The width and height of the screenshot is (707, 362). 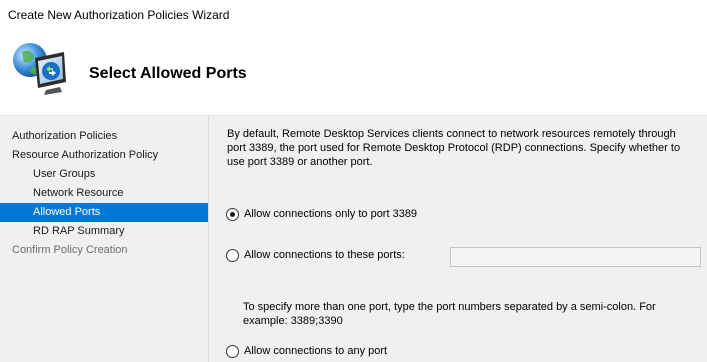 What do you see at coordinates (119, 15) in the screenshot?
I see `window-title: Create New Authorization Policies Wizard` at bounding box center [119, 15].